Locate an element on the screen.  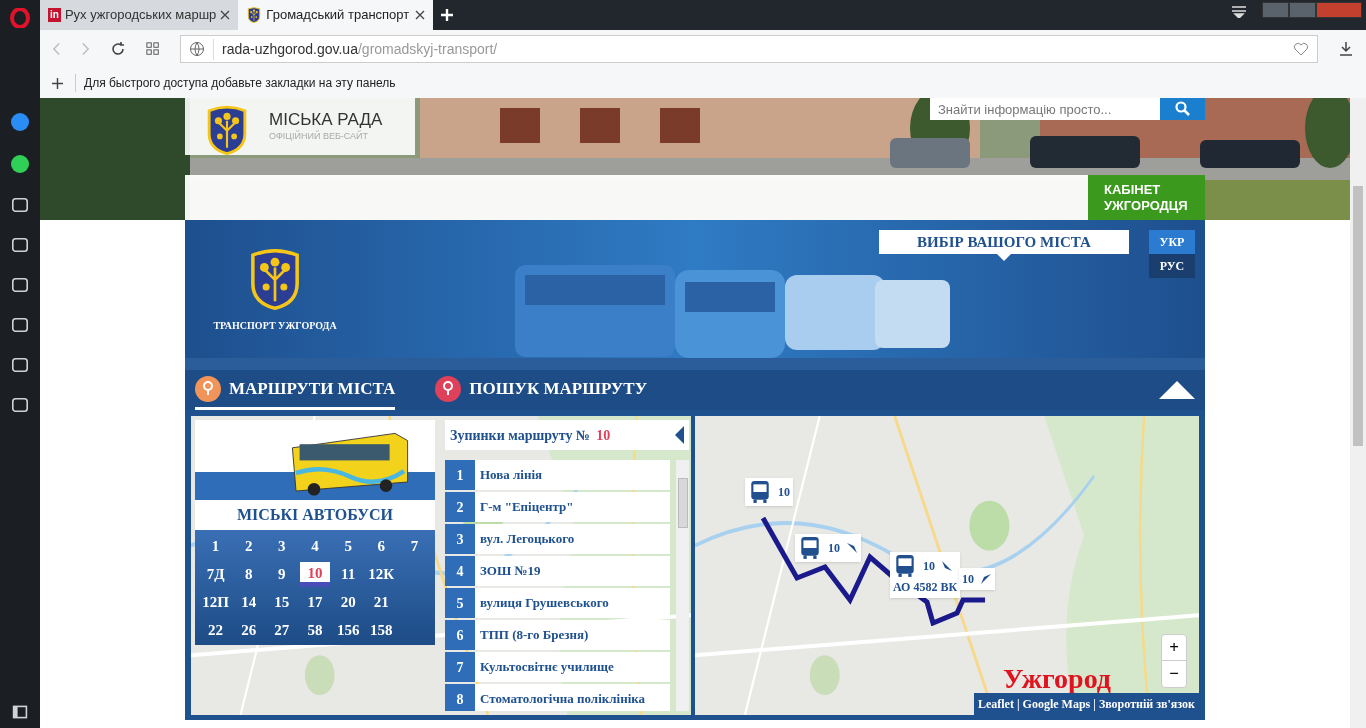
route-number: 3 is located at coordinates (282, 546).